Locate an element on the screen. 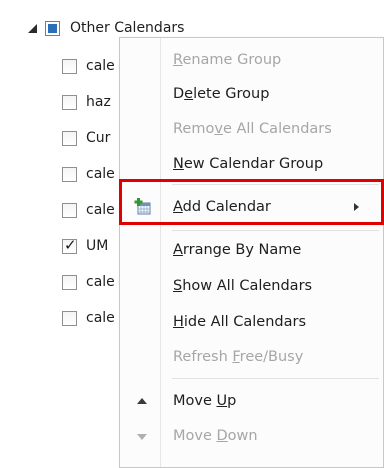 This screenshot has height=468, width=384. other-calendars-group: Other Calendars is located at coordinates (106, 28).